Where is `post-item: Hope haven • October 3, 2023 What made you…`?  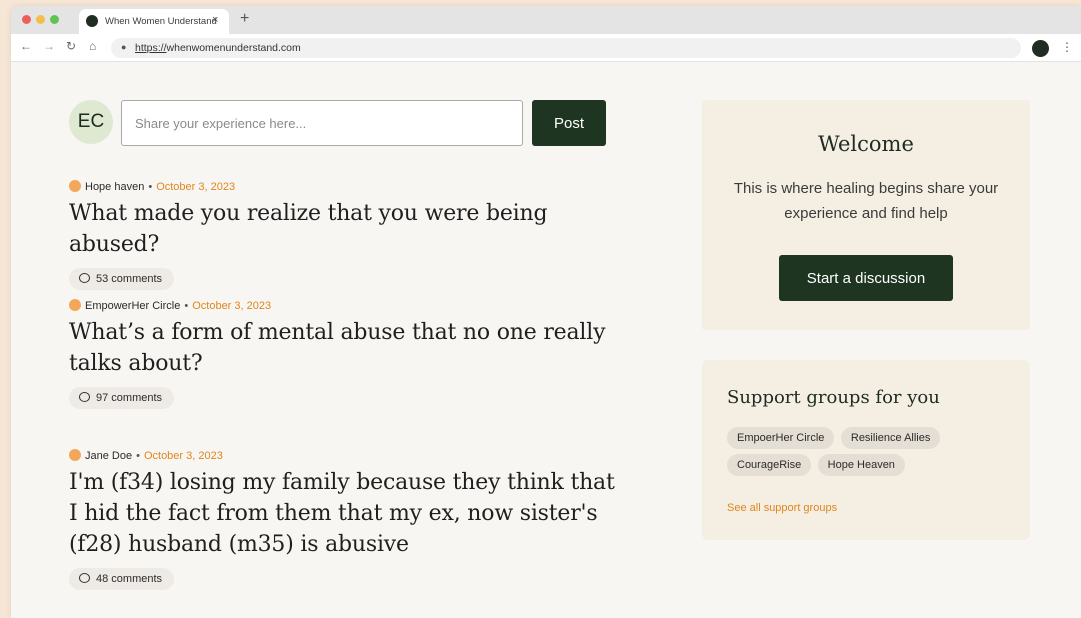 post-item: Hope haven • October 3, 2023 What made you… is located at coordinates (344, 235).